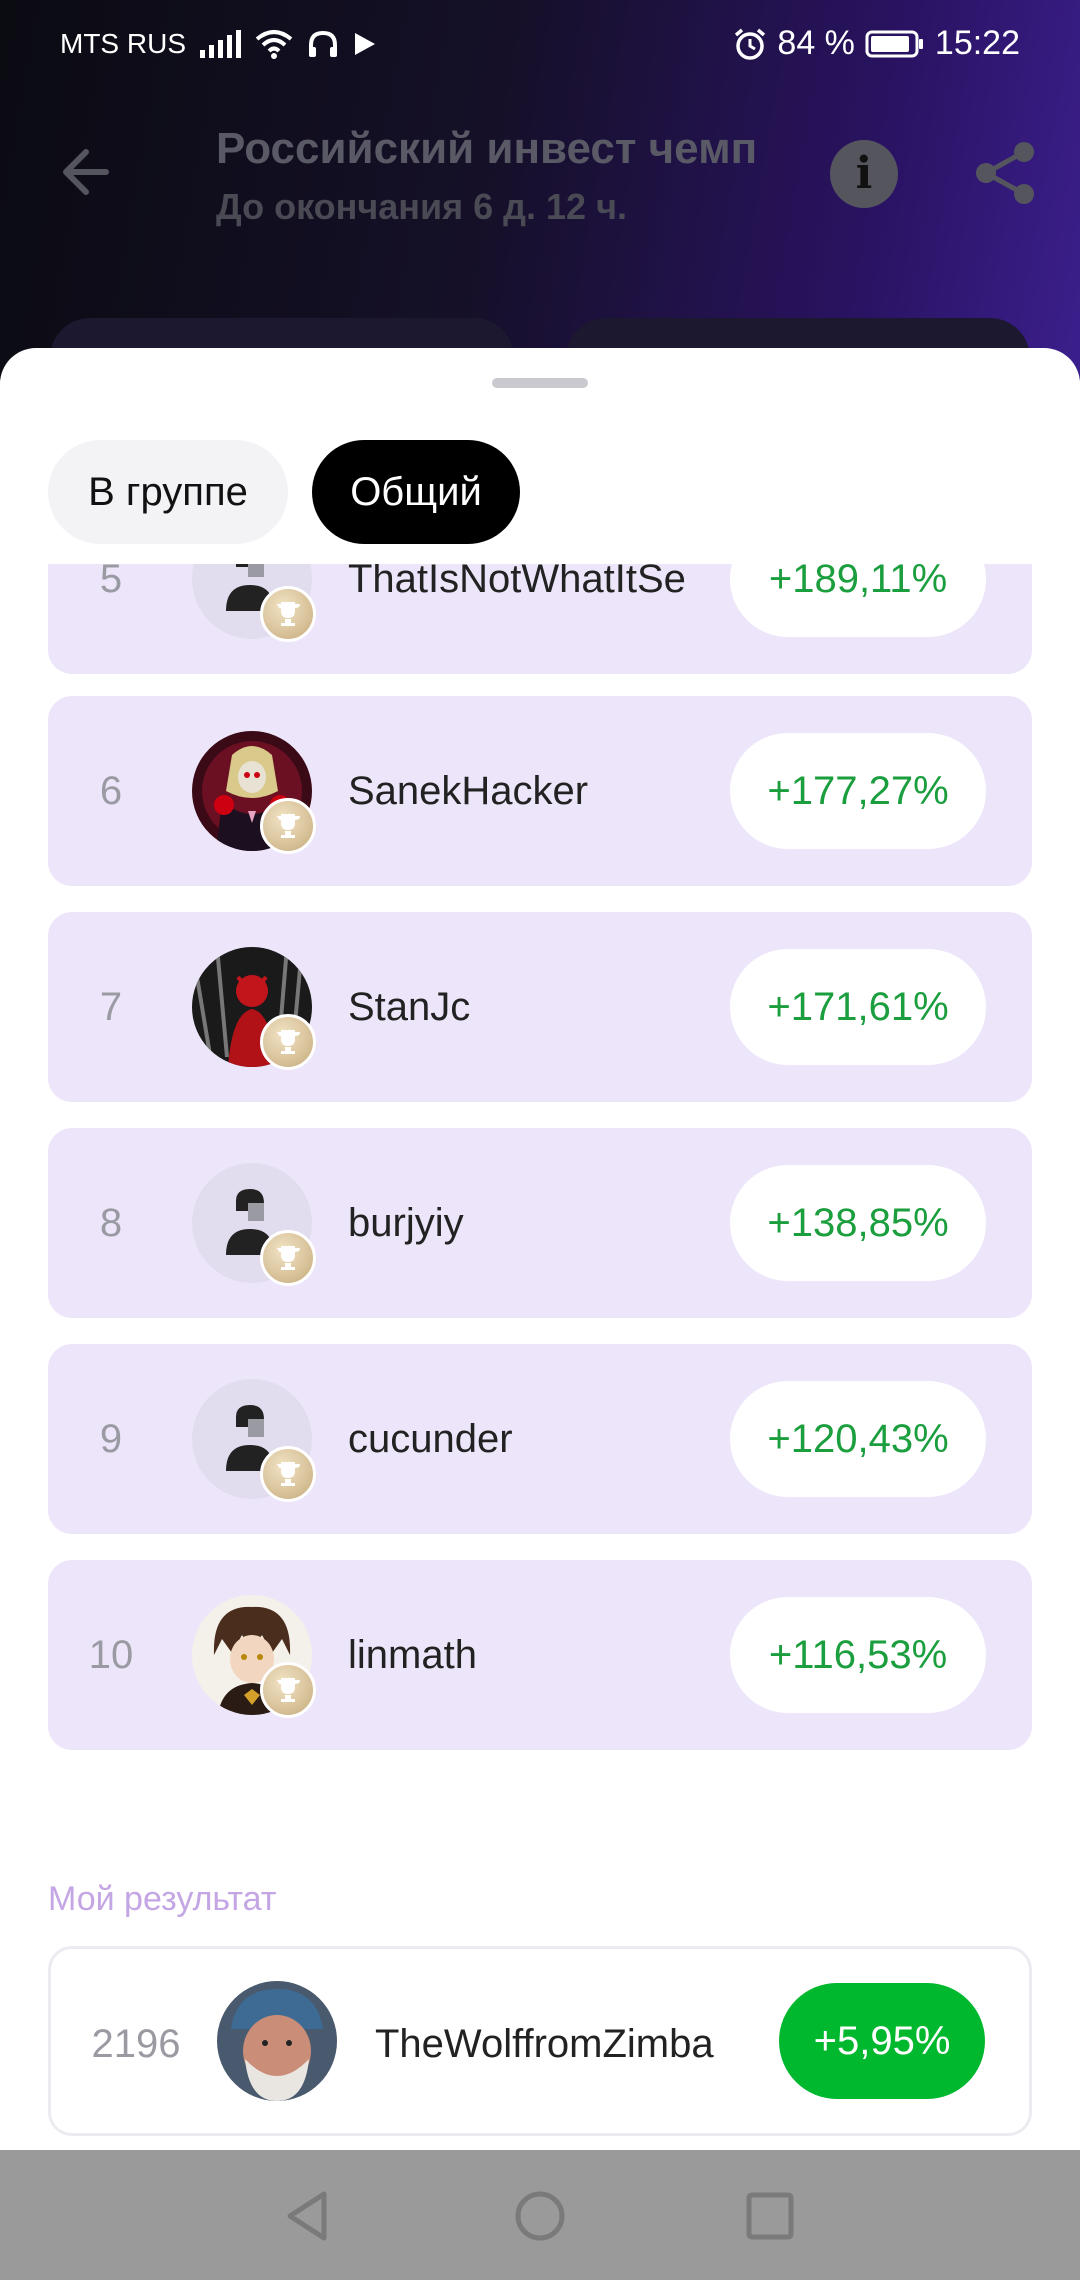 The height and width of the screenshot is (2280, 1080). Describe the element at coordinates (864, 174) in the screenshot. I see `info-icon: i` at that location.